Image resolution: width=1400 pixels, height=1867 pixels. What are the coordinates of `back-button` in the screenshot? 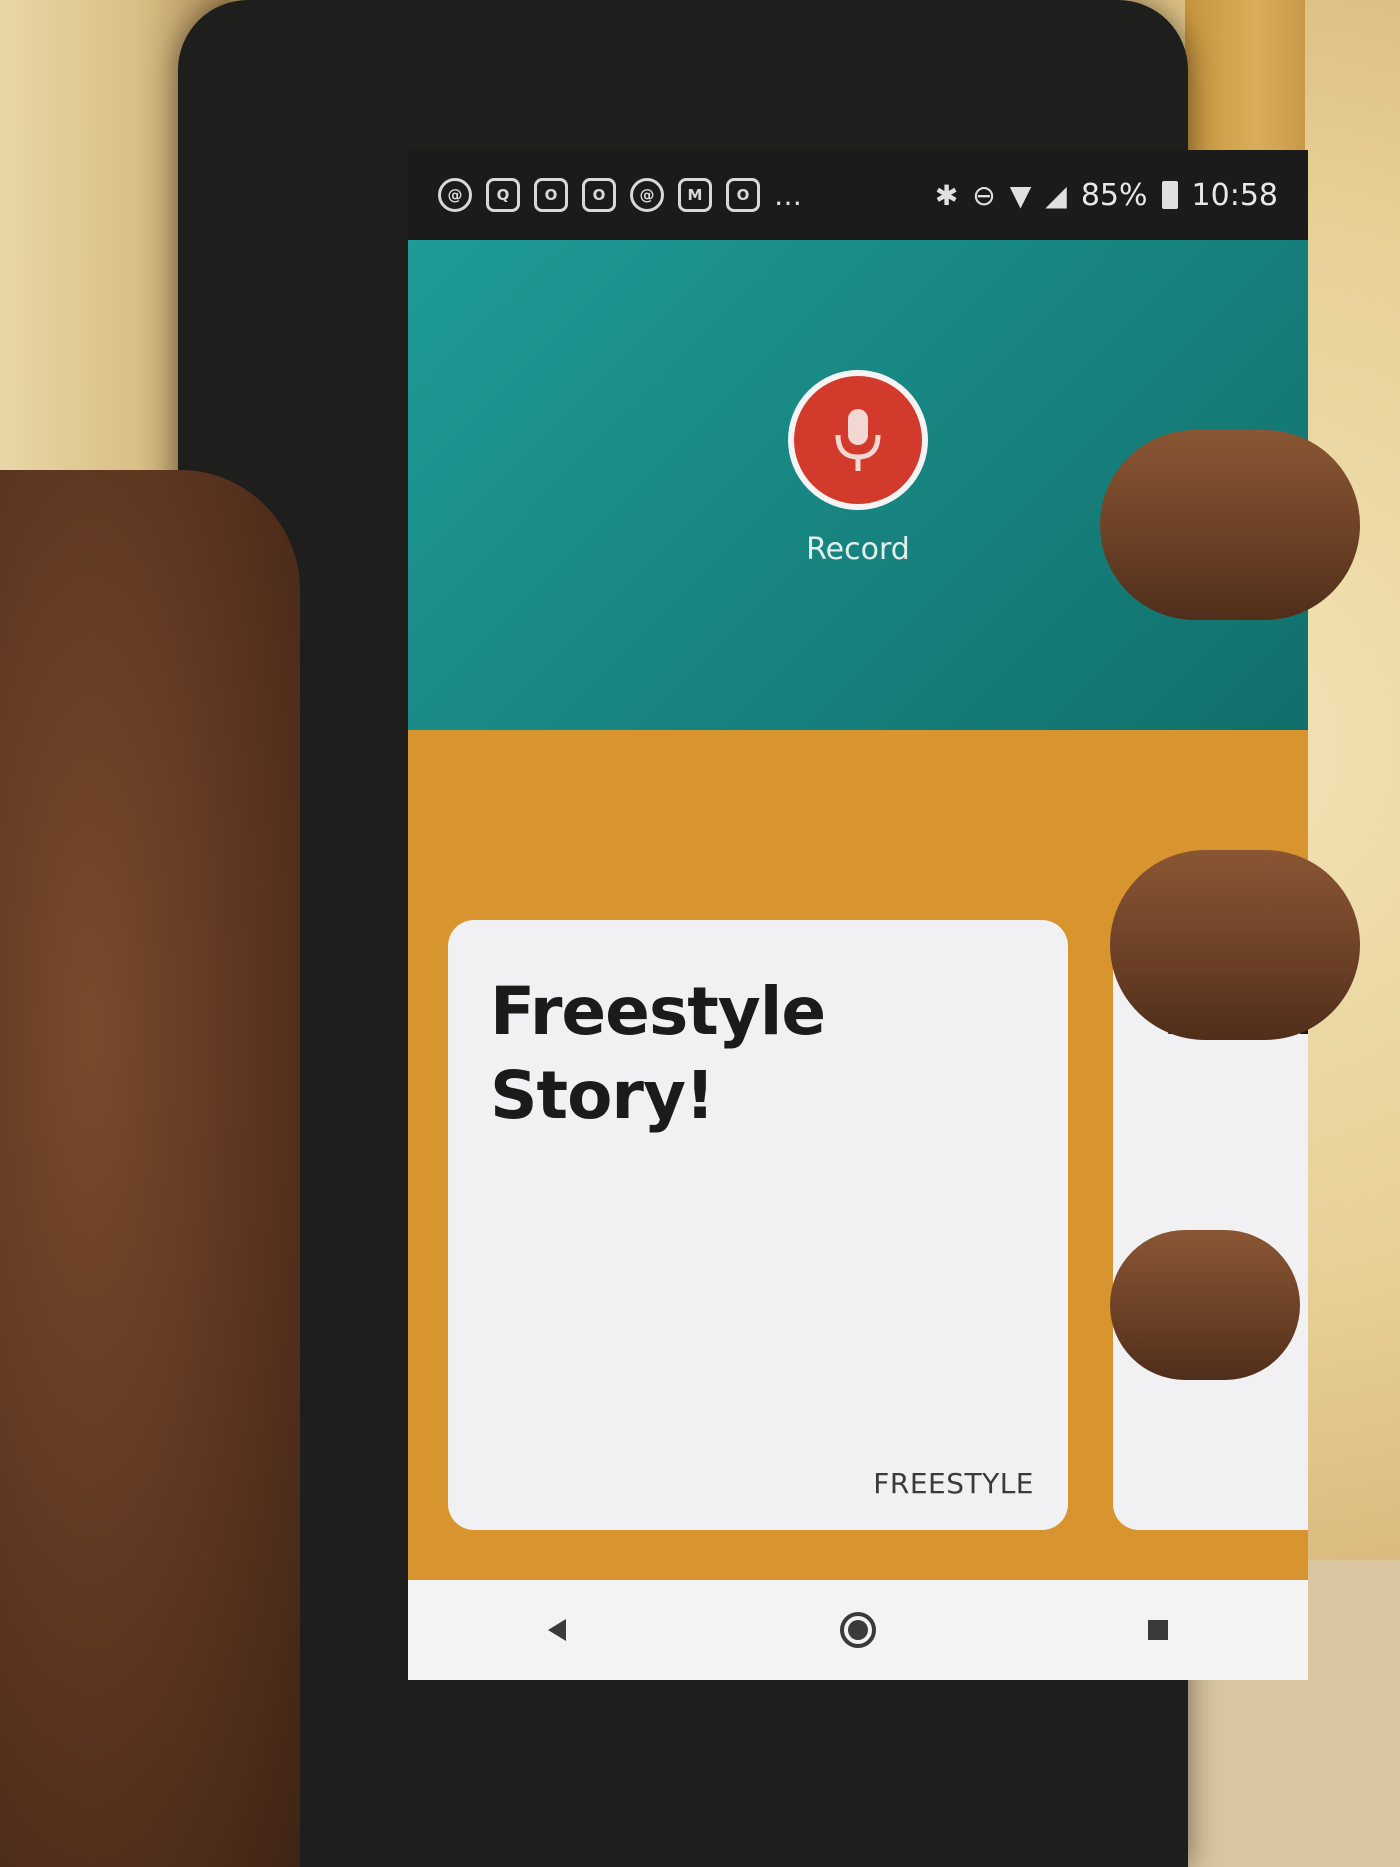 It's located at (558, 1630).